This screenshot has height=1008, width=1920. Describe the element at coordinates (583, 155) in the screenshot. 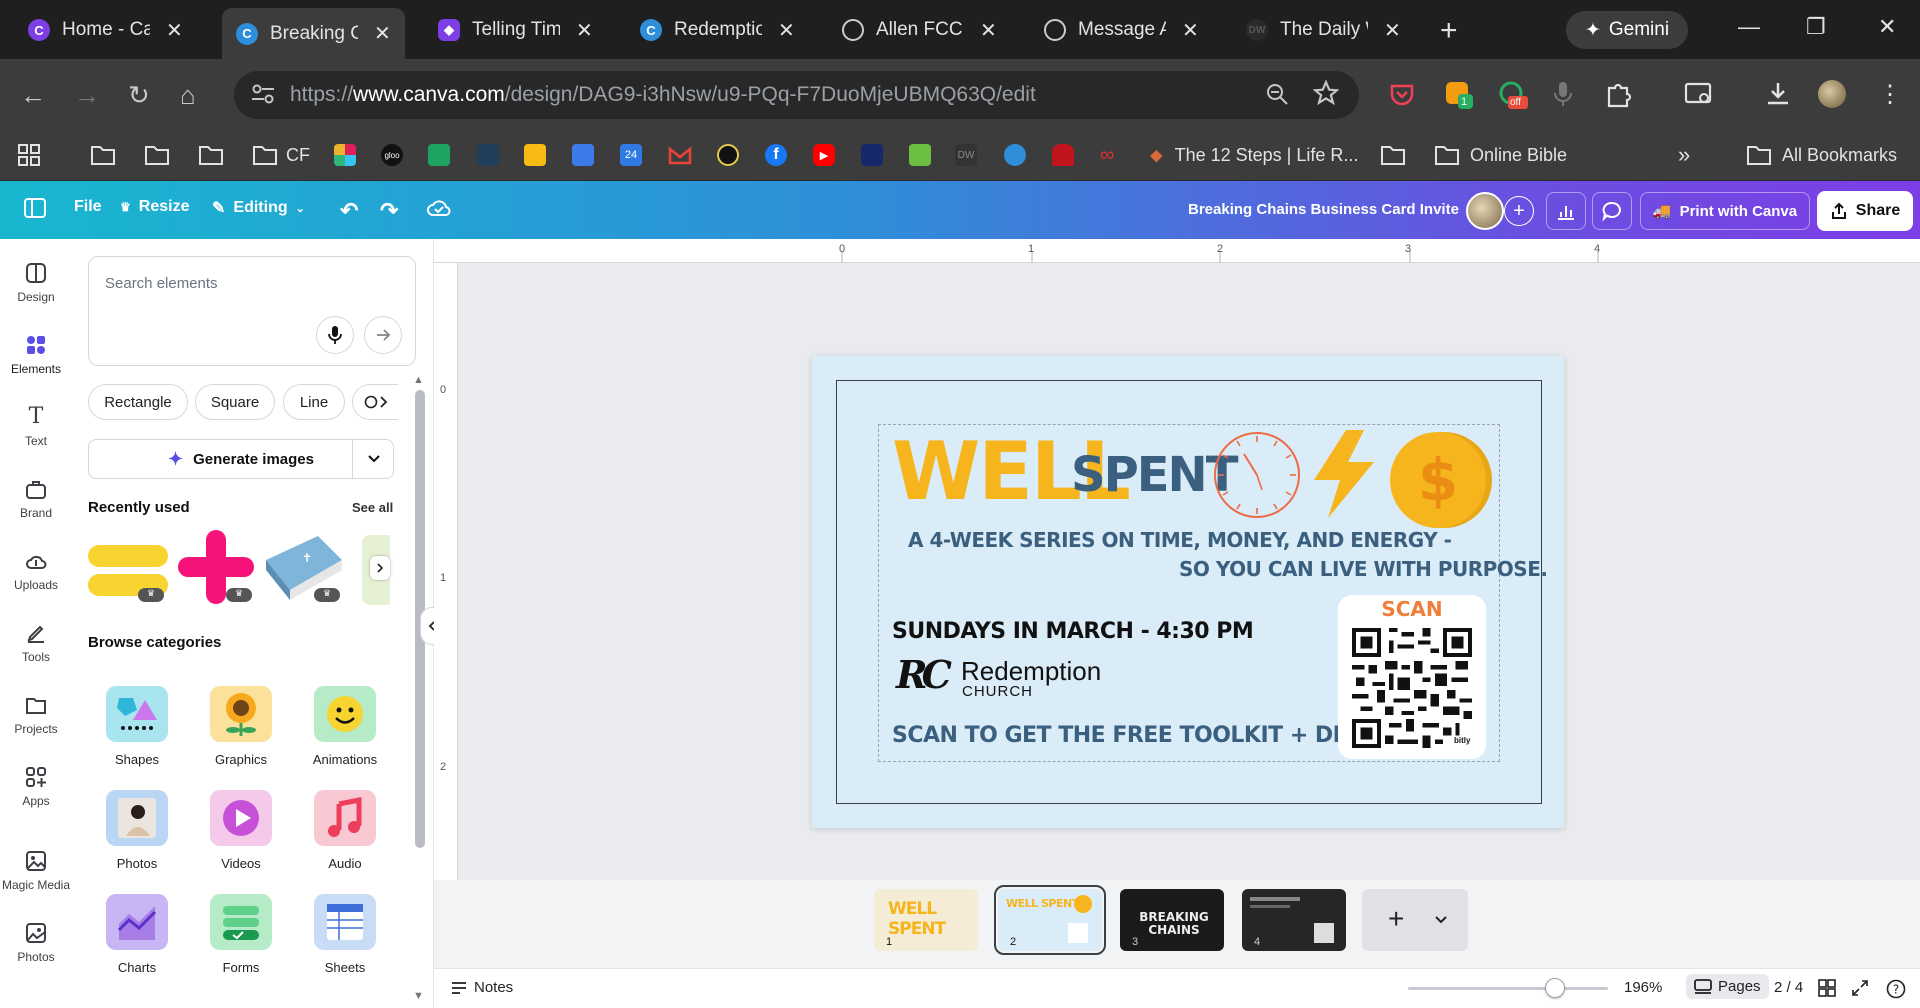

I see `docs-bookmark-icon` at that location.